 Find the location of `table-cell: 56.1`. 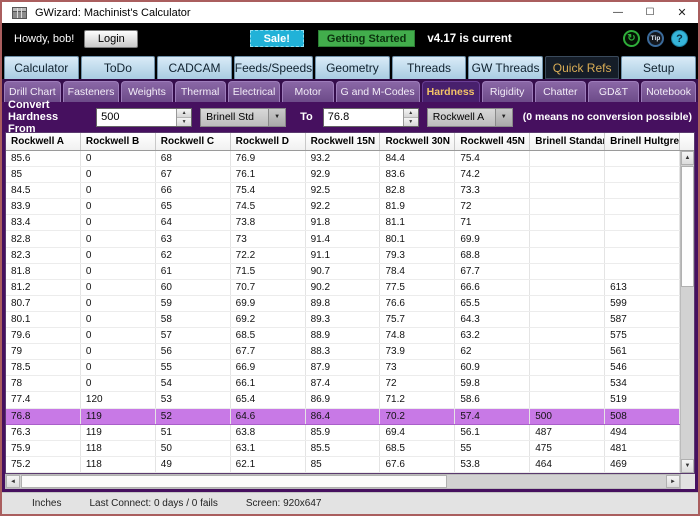

table-cell: 56.1 is located at coordinates (493, 432).